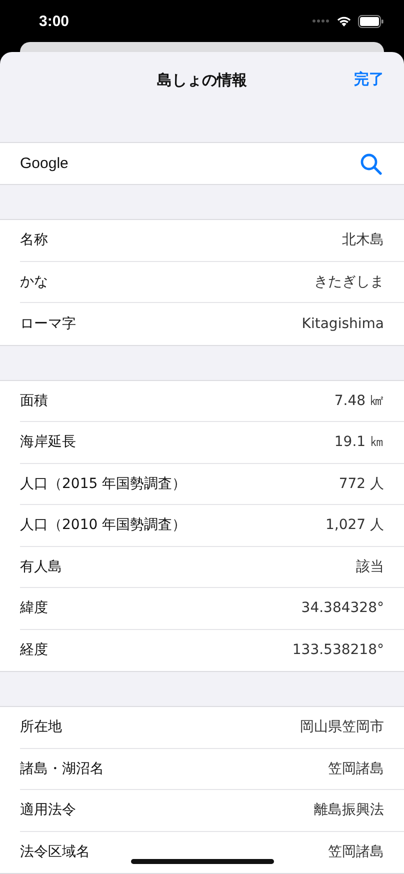 This screenshot has width=404, height=874. I want to click on row-label: 有人島, so click(41, 567).